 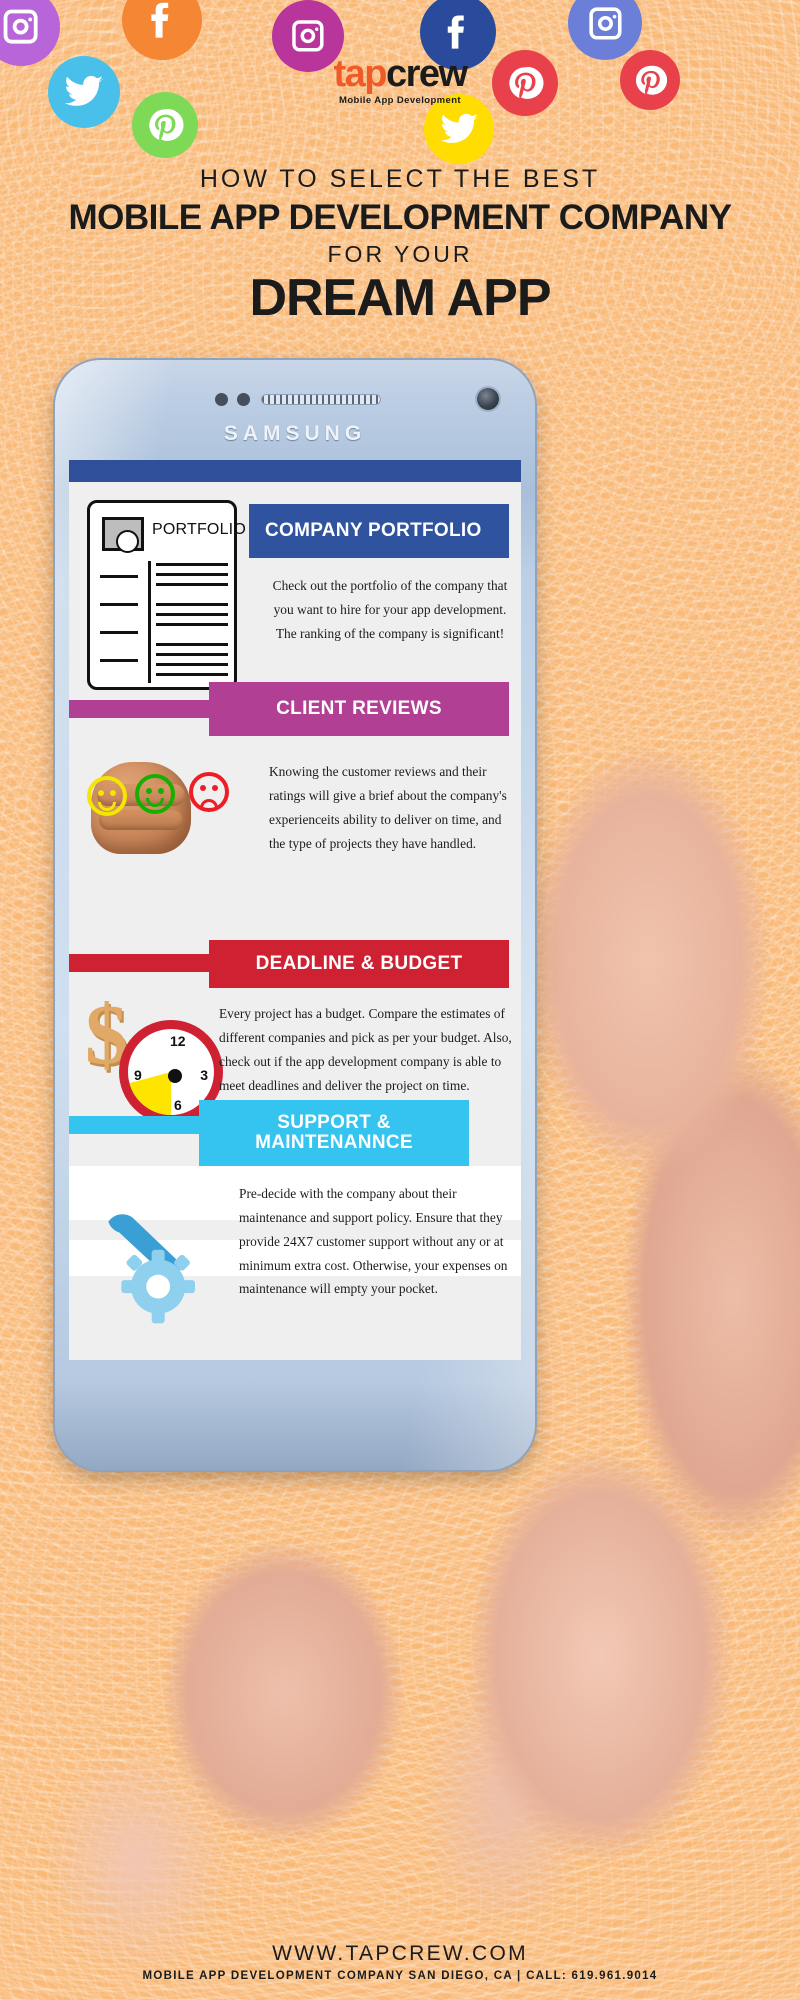 I want to click on section-banner-deadline-budget: DEADLINE & BUDGET, so click(x=359, y=964).